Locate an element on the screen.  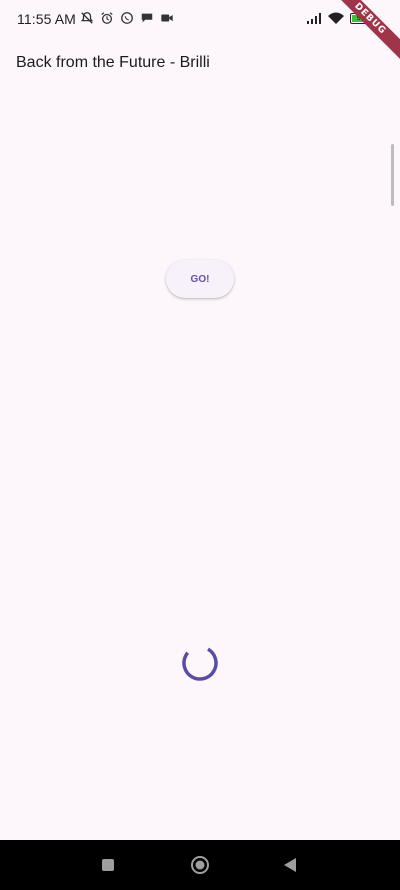
android-nav-bar is located at coordinates (200, 865).